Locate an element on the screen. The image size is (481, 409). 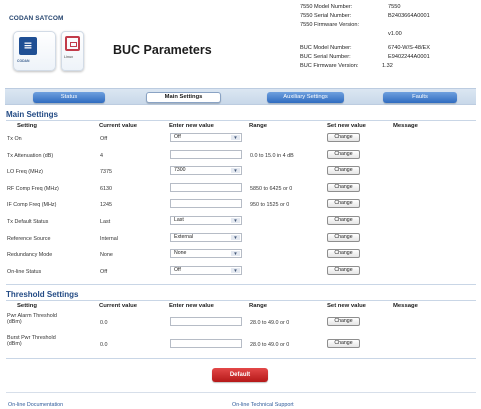
current-value: Last is located at coordinates (105, 222).